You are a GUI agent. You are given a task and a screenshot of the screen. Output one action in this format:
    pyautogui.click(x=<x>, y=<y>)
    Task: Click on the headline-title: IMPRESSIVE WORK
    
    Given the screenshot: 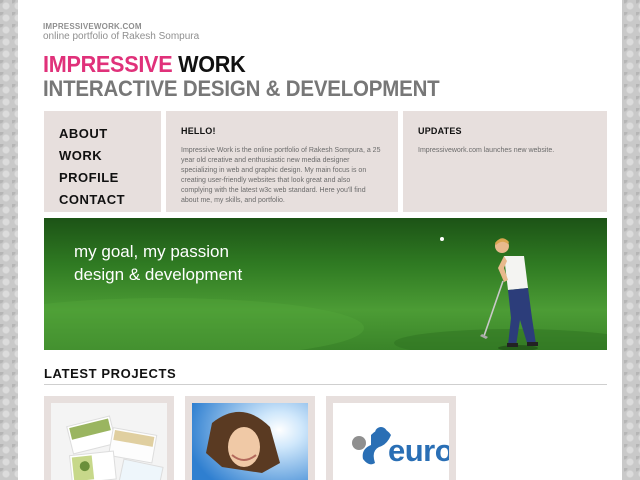 What is the action you would take?
    pyautogui.click(x=243, y=64)
    